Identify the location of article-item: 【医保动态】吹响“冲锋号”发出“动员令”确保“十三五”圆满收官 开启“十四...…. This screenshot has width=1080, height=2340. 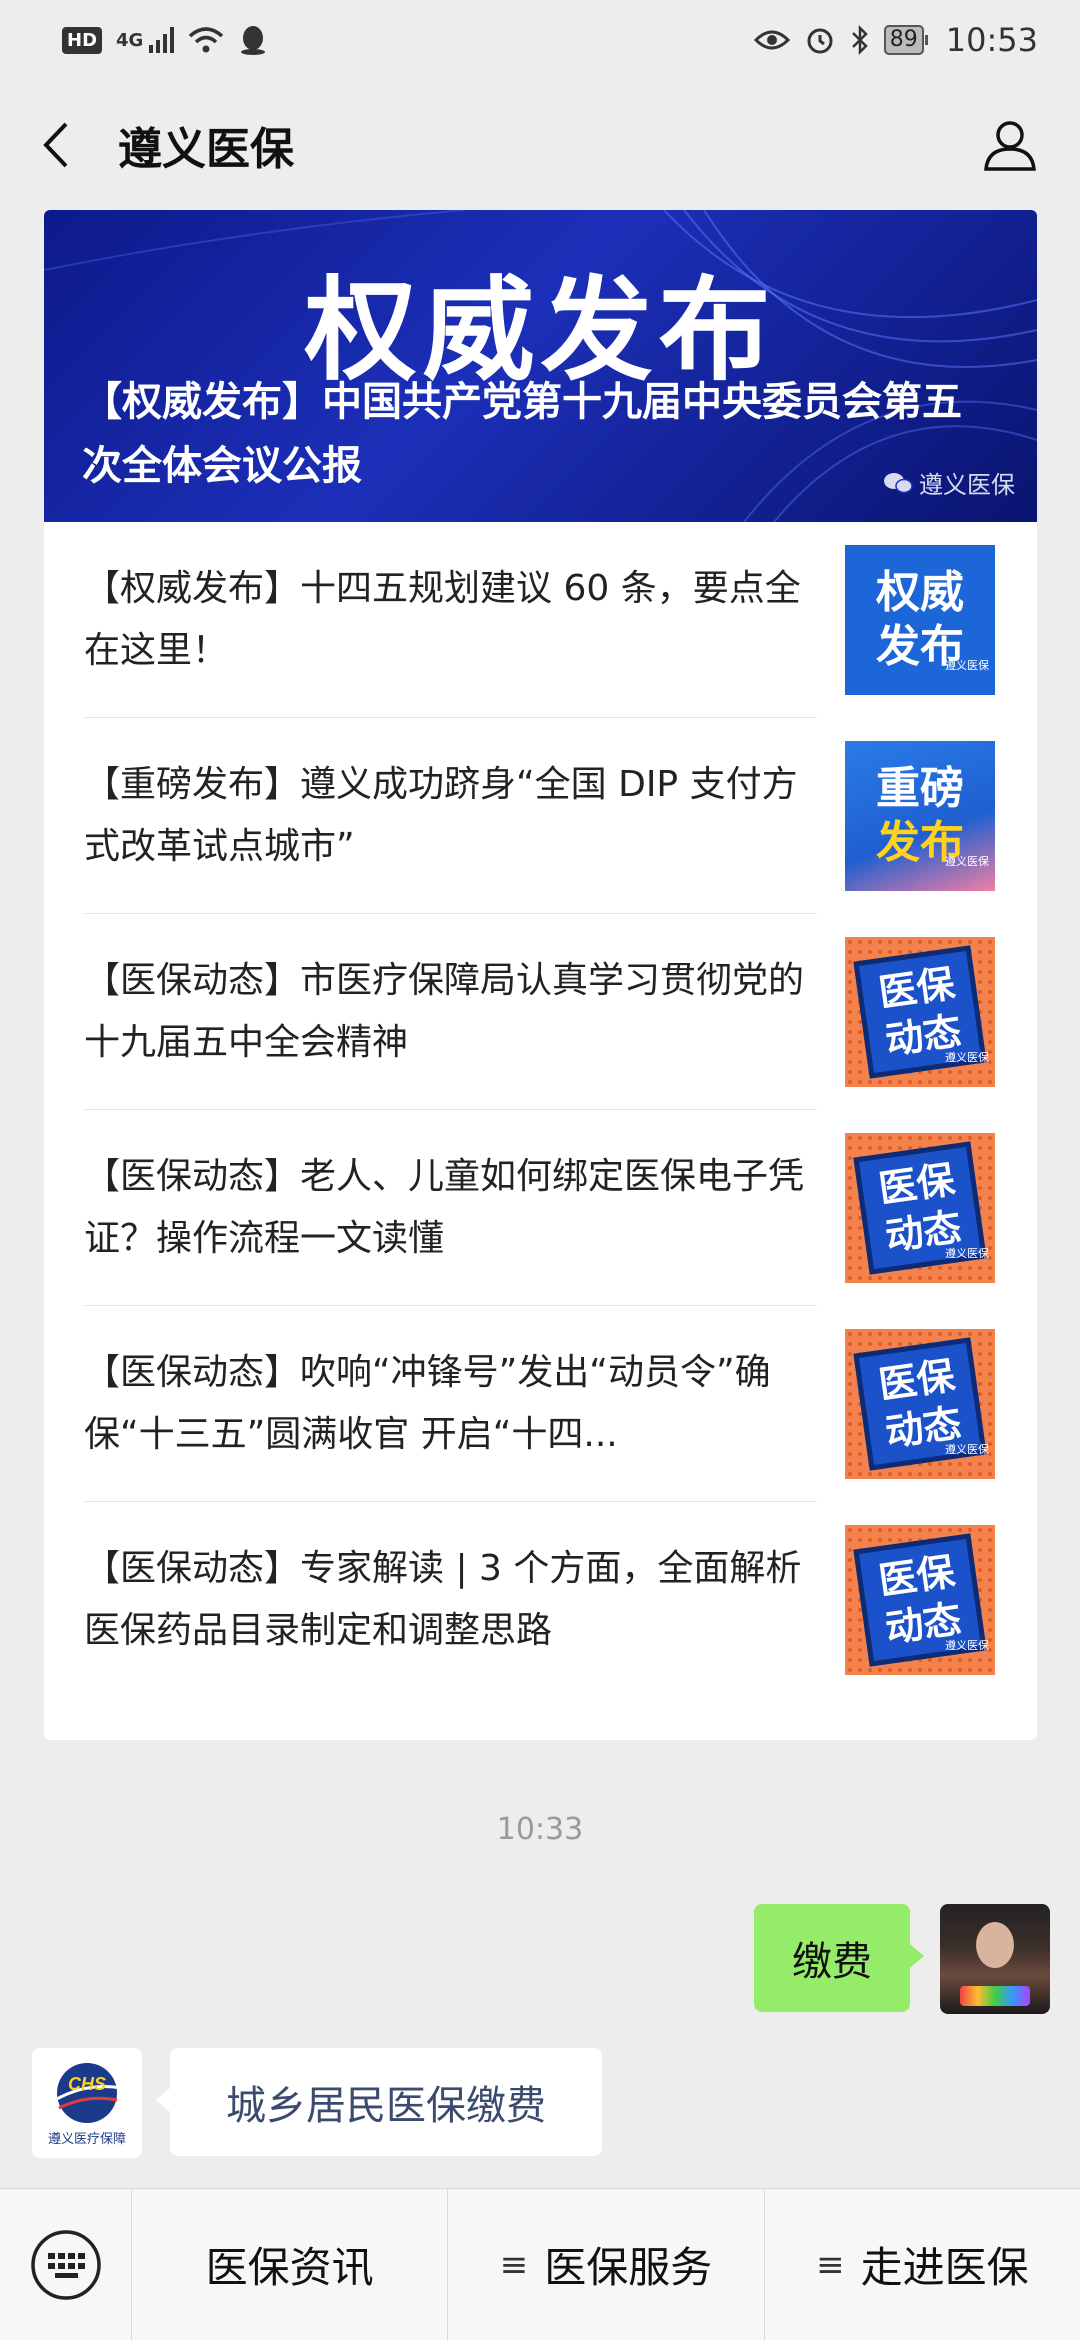
(540, 1404).